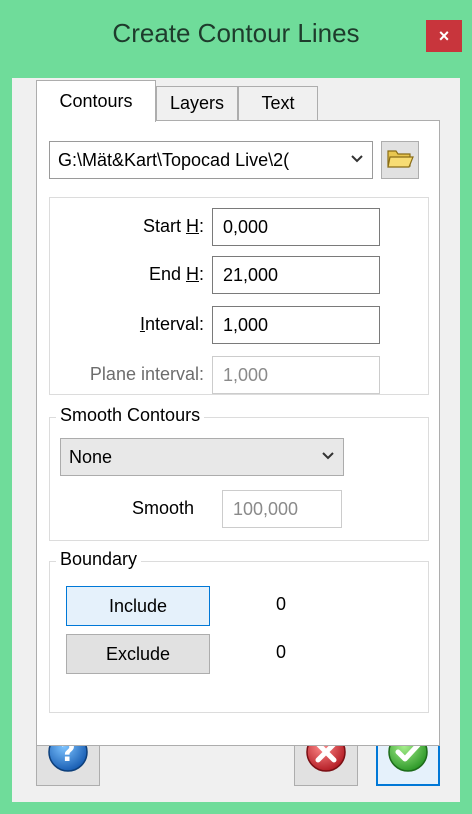  Describe the element at coordinates (174, 159) in the screenshot. I see `file-path-value: G:\Mät&Kart\Topocad Live\2(` at that location.